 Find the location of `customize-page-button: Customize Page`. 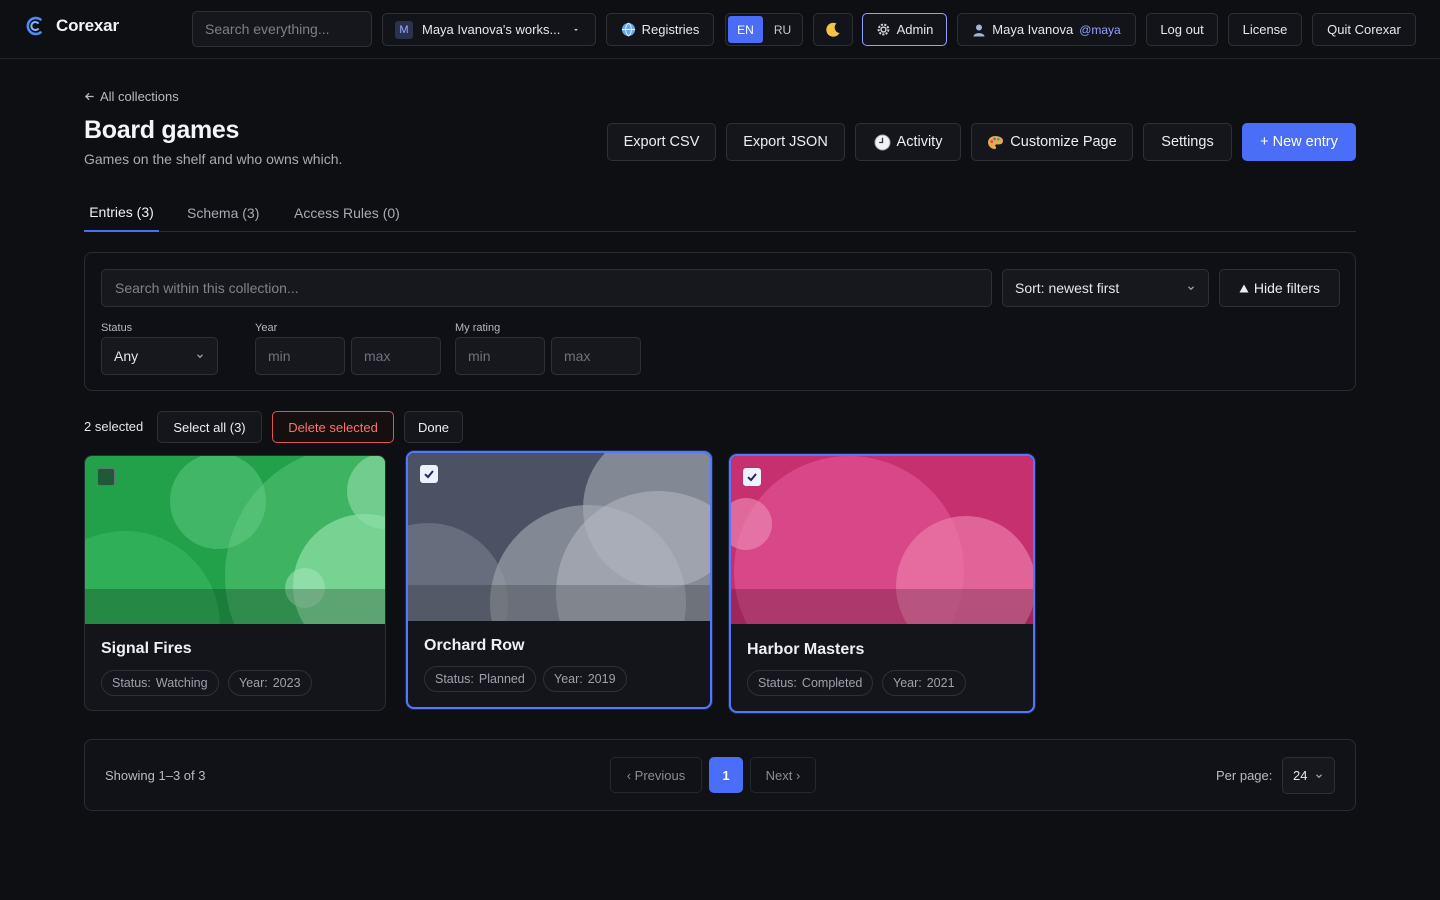

customize-page-button: Customize Page is located at coordinates (1052, 142).